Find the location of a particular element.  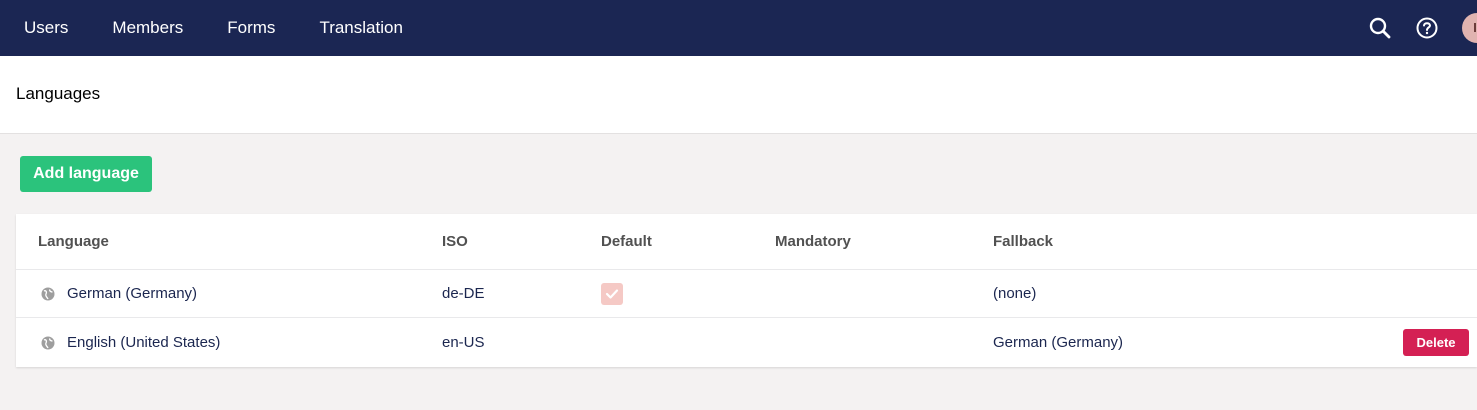

main-nav: Users Members Forms Translation is located at coordinates (223, 28).